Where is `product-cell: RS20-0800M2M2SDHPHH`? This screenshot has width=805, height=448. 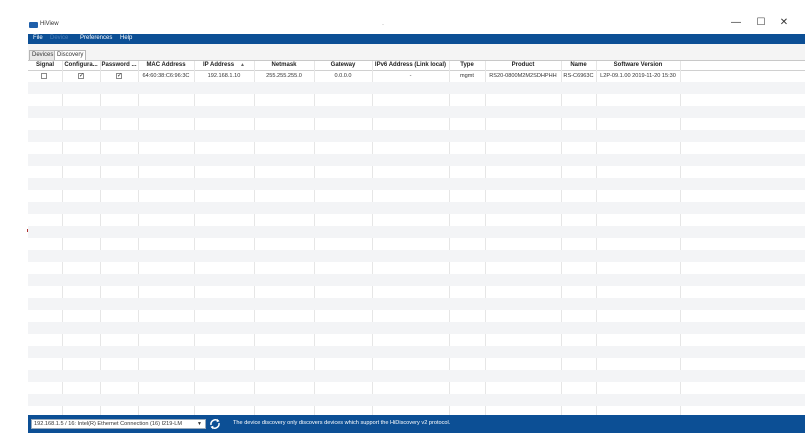
product-cell: RS20-0800M2M2SDHPHH is located at coordinates (523, 76).